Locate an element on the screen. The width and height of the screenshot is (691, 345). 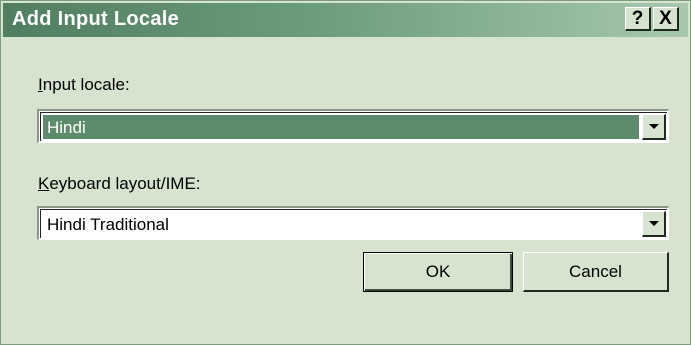
help-icon: ? is located at coordinates (637, 18).